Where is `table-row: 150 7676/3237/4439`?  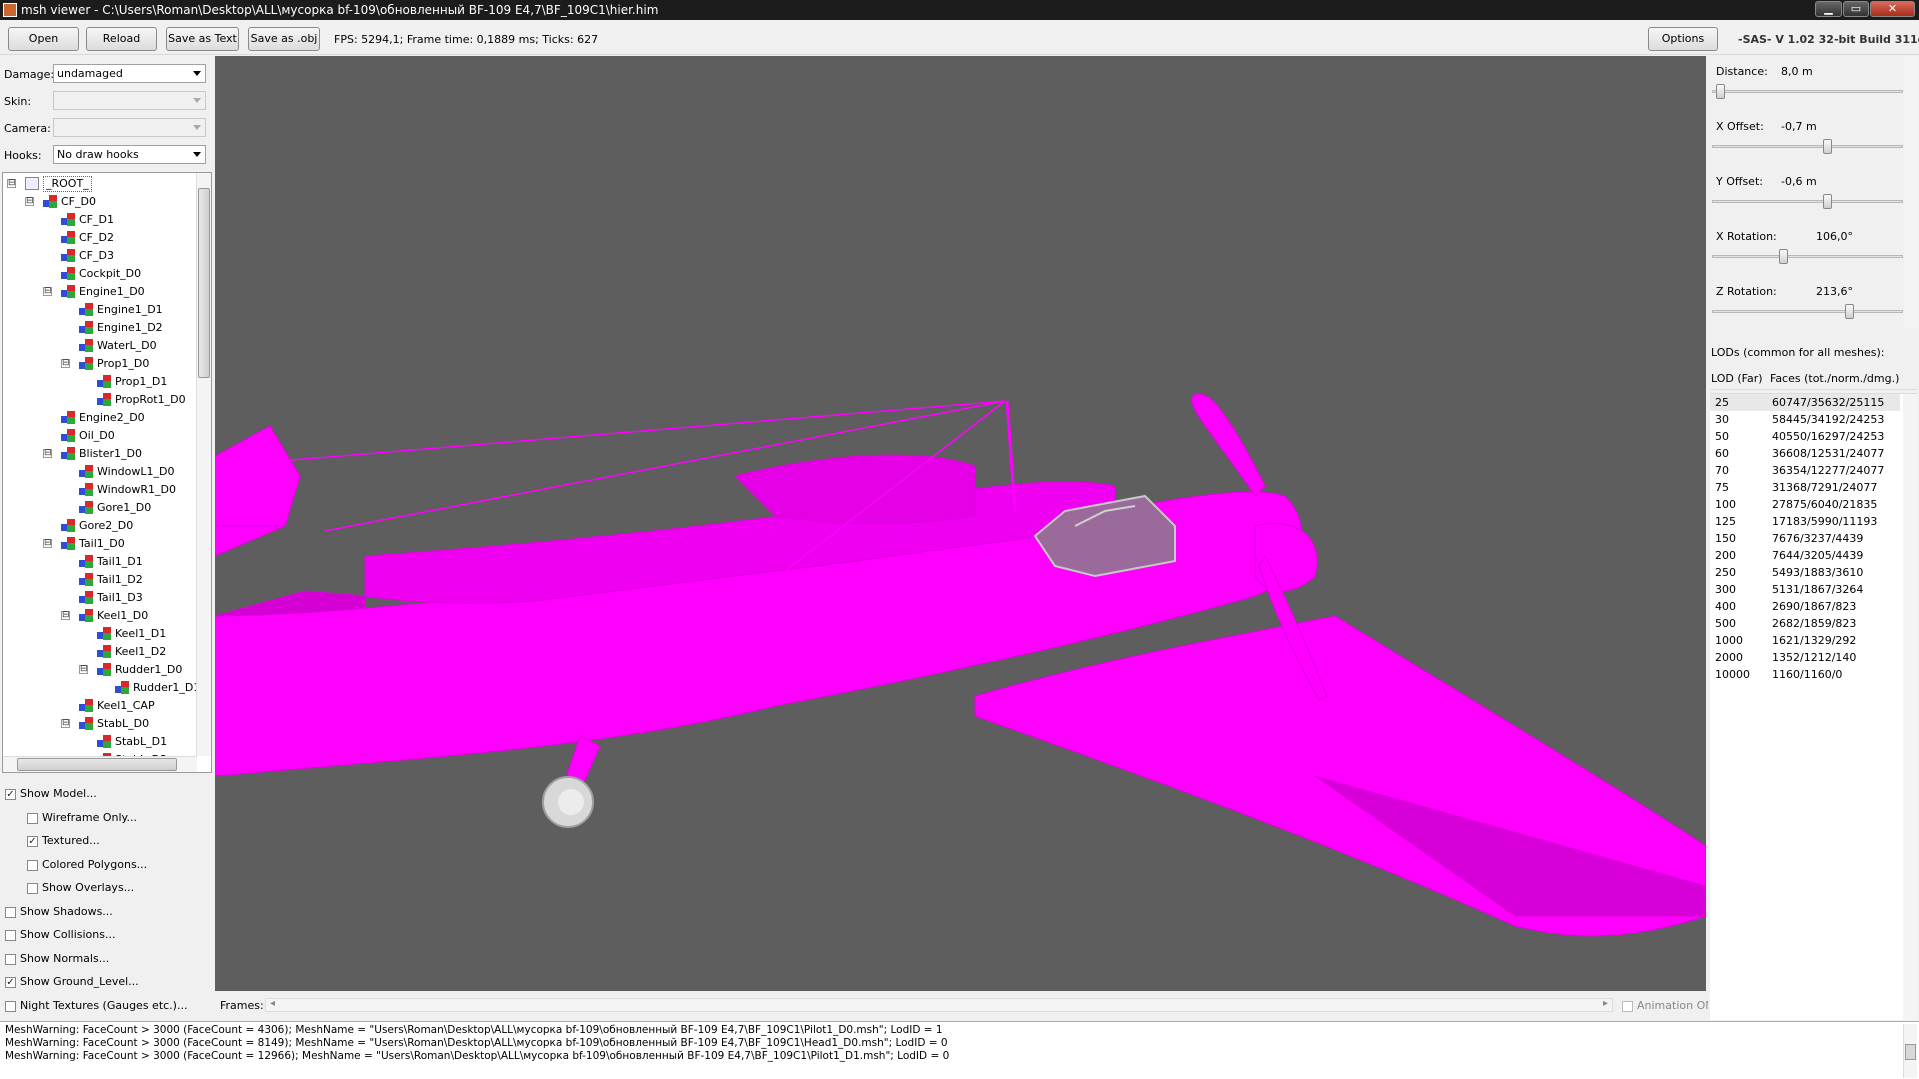
table-row: 150 7676/3237/4439 is located at coordinates (1805, 538).